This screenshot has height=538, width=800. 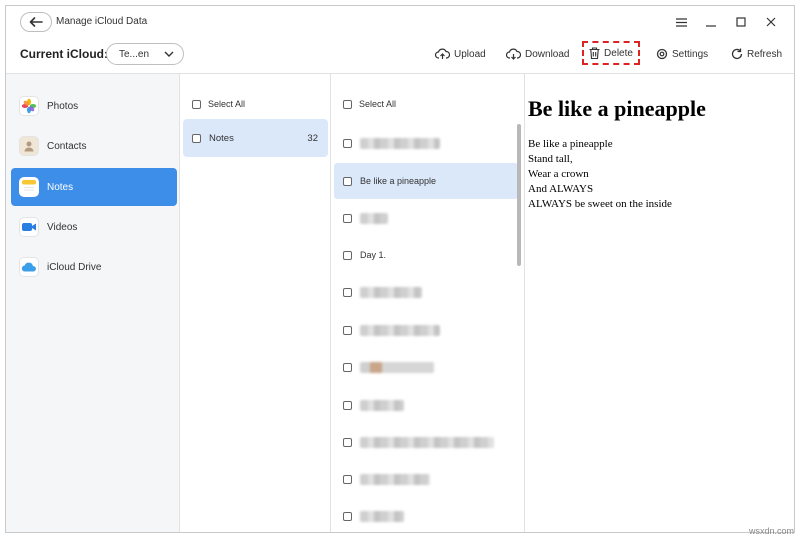 What do you see at coordinates (373, 255) in the screenshot?
I see `note-title: Day 1.` at bounding box center [373, 255].